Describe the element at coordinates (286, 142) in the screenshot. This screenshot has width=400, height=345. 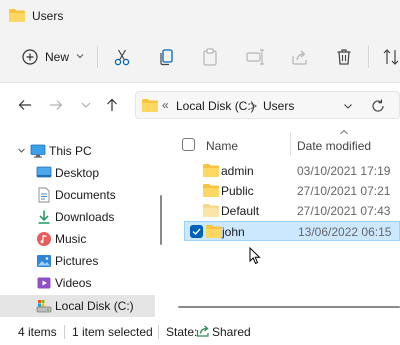
I see `column-header-row: Name Date modified` at that location.